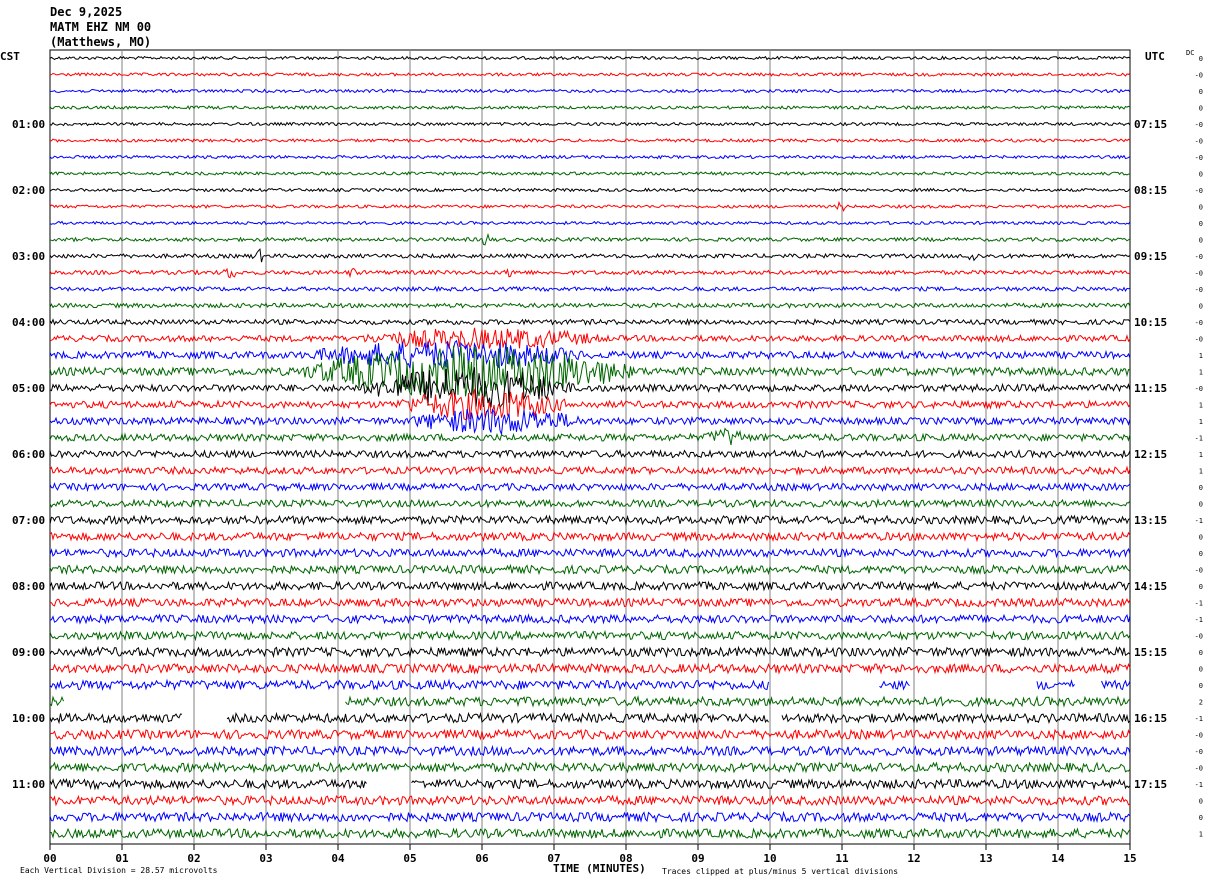 The height and width of the screenshot is (886, 1210). Describe the element at coordinates (28, 520) in the screenshot. I see `left-time-label: 07:00` at that location.